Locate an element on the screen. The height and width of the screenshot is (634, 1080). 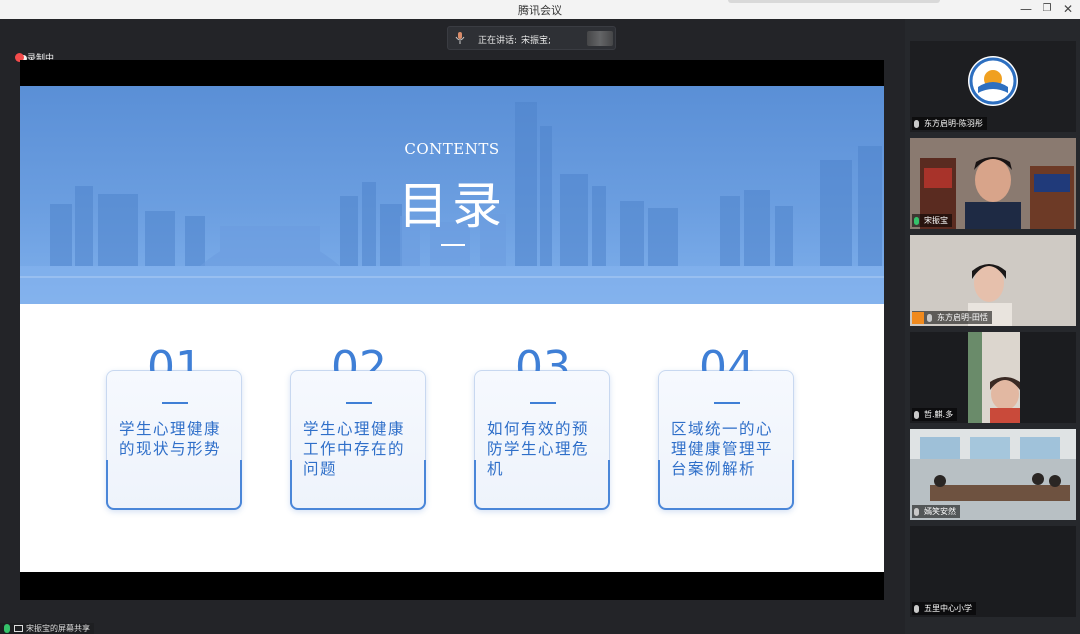
screen-share-icon is located at coordinates (18, 628).